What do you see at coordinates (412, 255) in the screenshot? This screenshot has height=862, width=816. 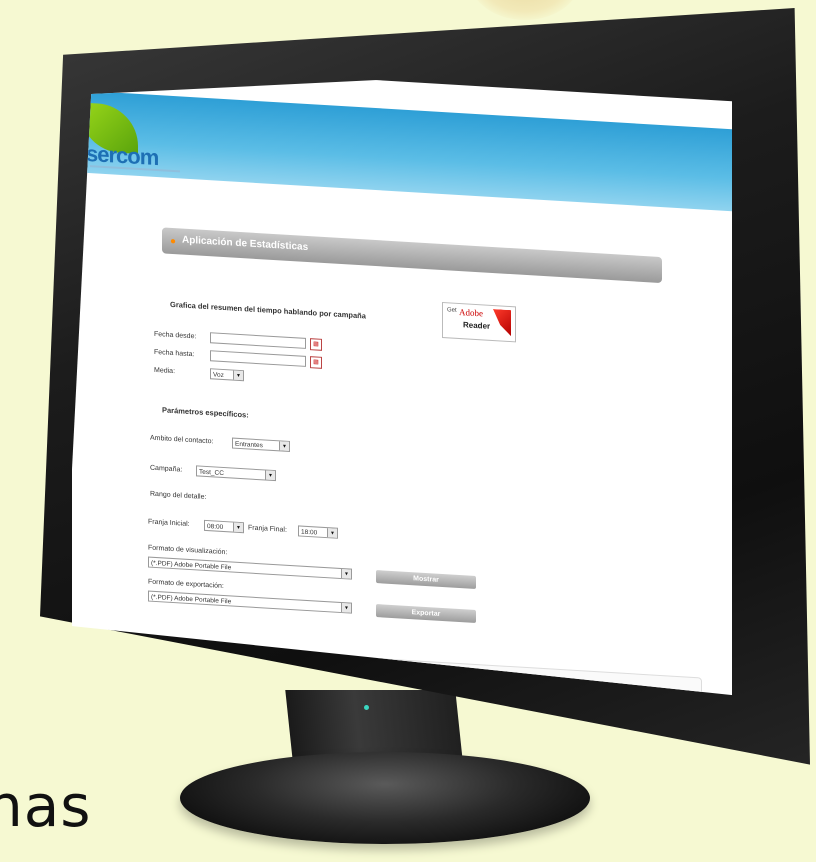 I see `section-bar: ● Aplicación de Estadísticas` at bounding box center [412, 255].